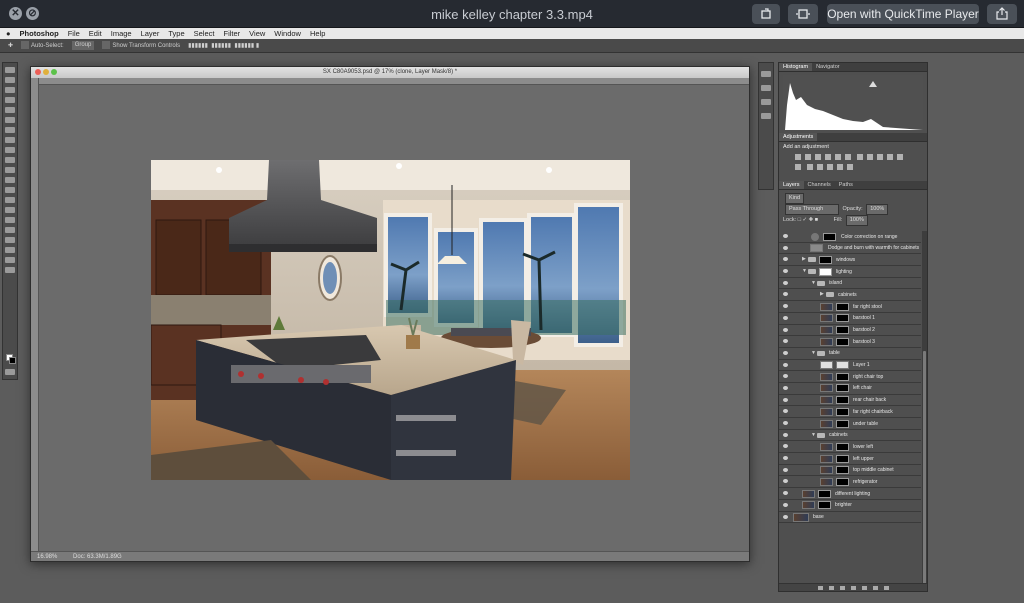 Image resolution: width=1024 pixels, height=603 pixels. I want to click on tab-paths: Paths, so click(846, 185).